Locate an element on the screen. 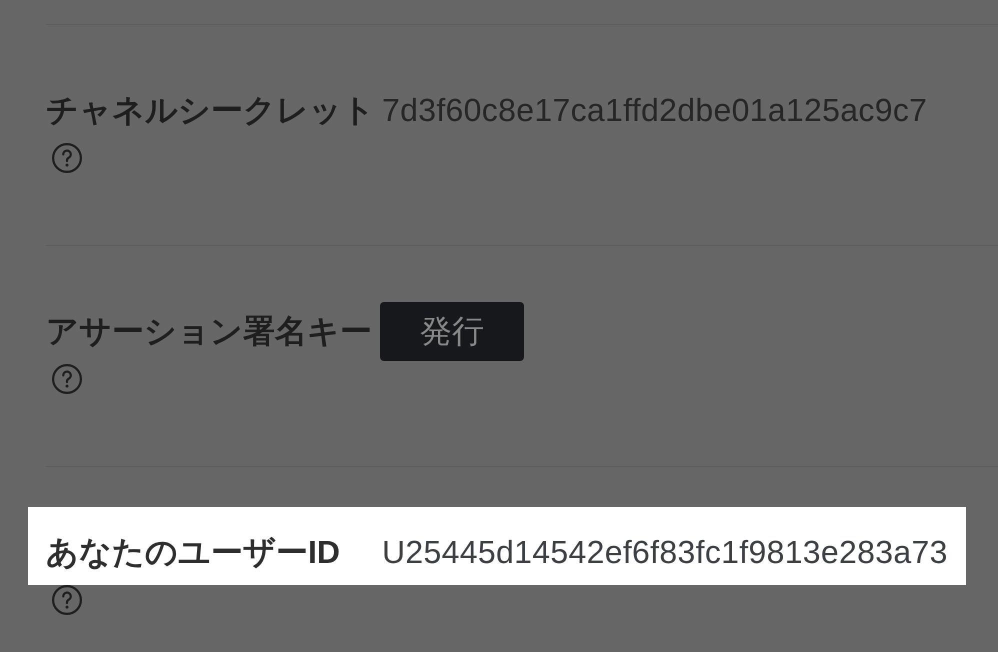 Image resolution: width=998 pixels, height=652 pixels. issue-button: 発行 is located at coordinates (452, 331).